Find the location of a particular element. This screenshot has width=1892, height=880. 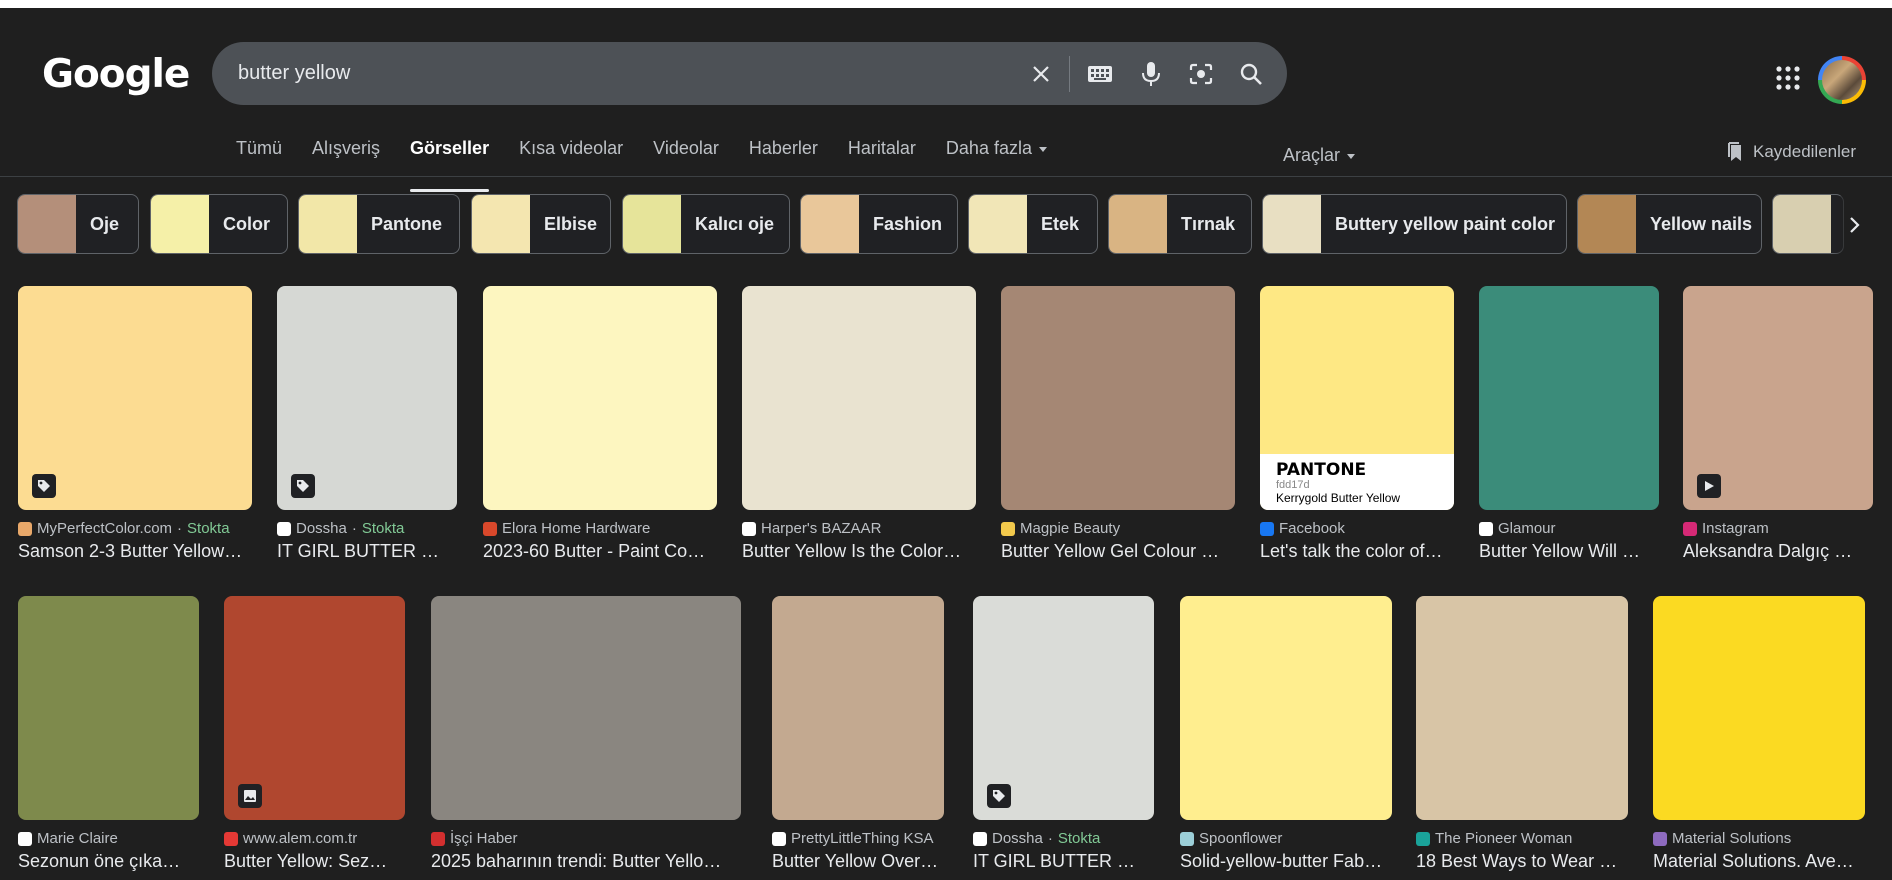

saved-link: Kaydedilenler is located at coordinates (1791, 152).